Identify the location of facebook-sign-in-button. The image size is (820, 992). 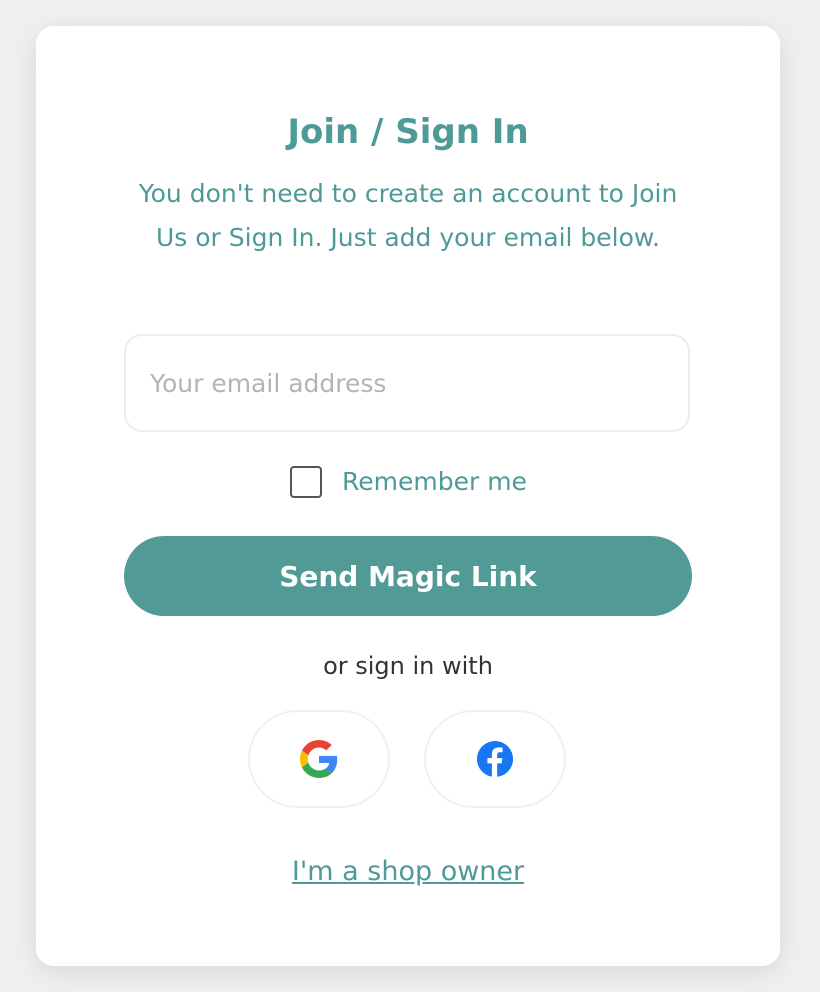
(495, 759).